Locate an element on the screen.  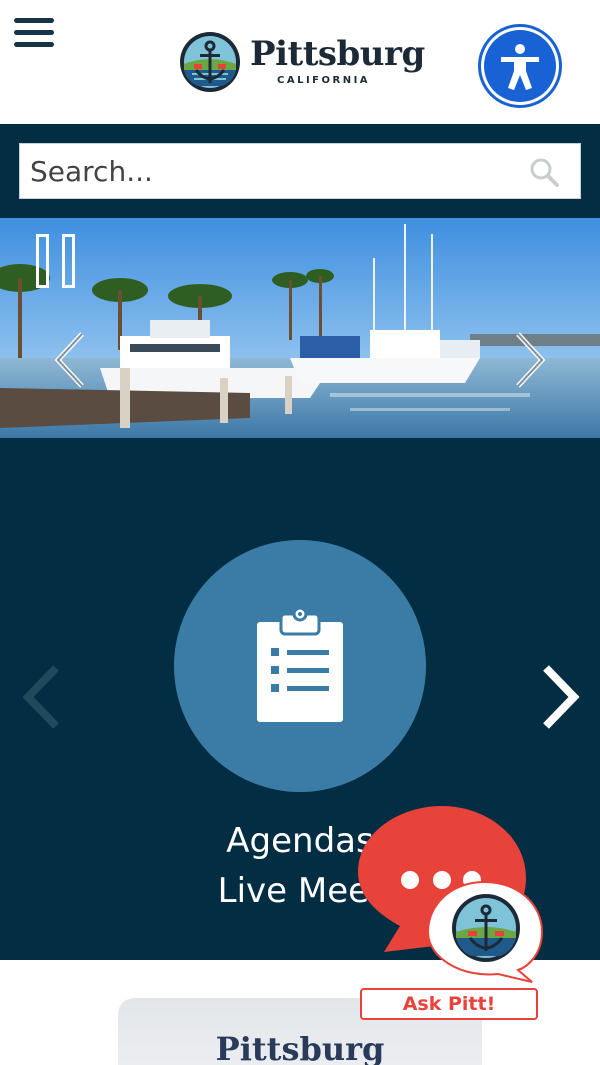
pause-icon is located at coordinates (57, 262).